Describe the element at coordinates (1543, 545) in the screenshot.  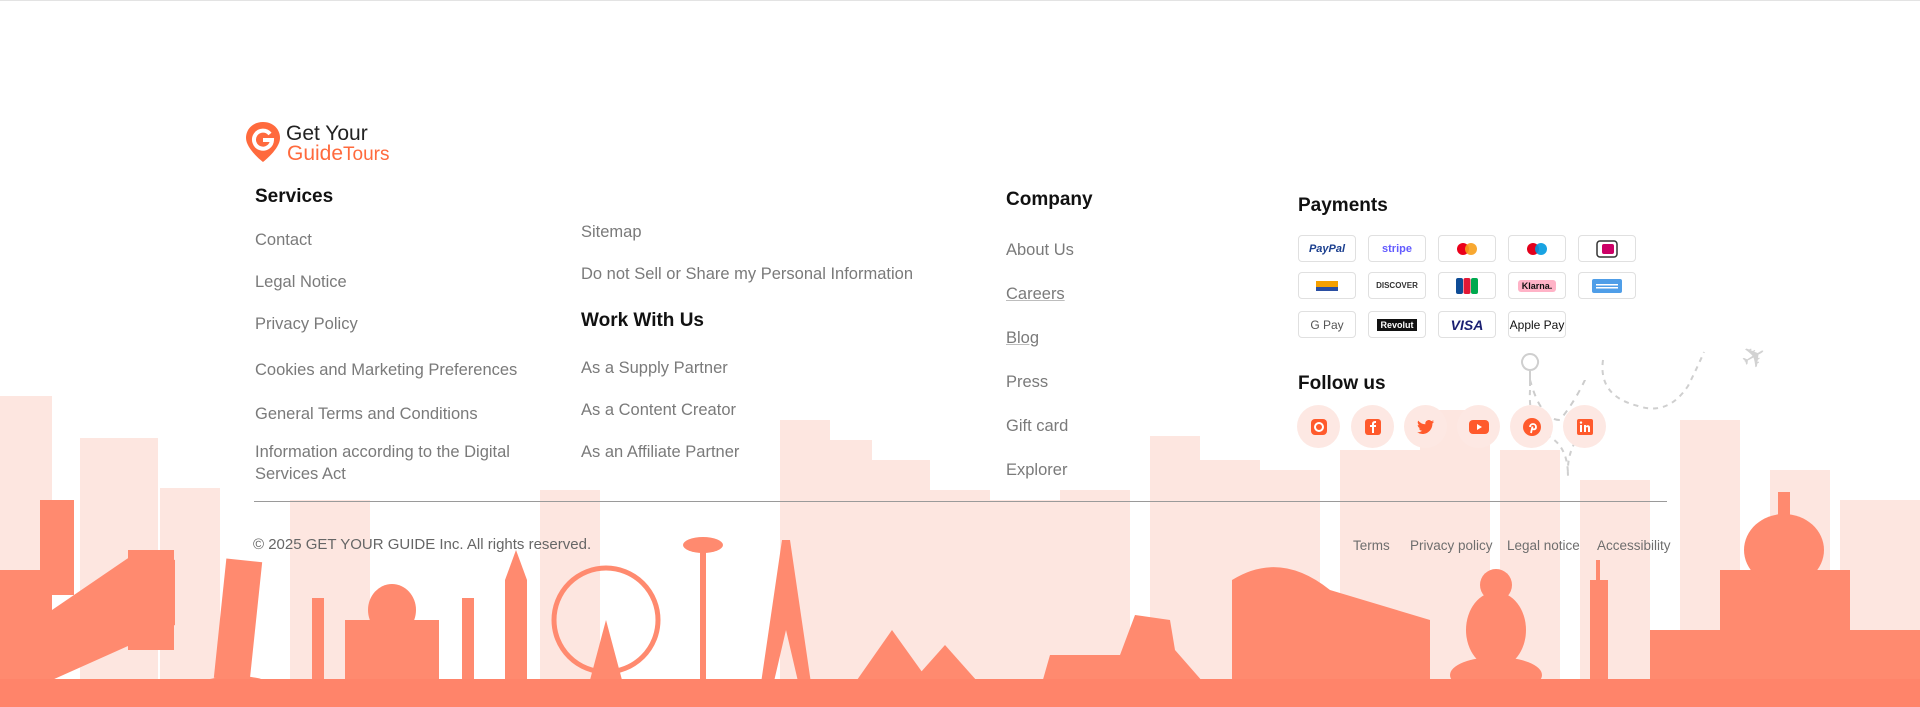
I see `legal-notice-bottom-link: Legal notice` at that location.